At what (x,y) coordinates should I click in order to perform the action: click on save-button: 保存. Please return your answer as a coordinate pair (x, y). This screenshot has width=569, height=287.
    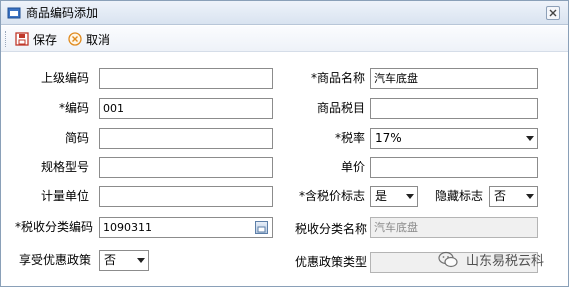
    Looking at the image, I should click on (36, 39).